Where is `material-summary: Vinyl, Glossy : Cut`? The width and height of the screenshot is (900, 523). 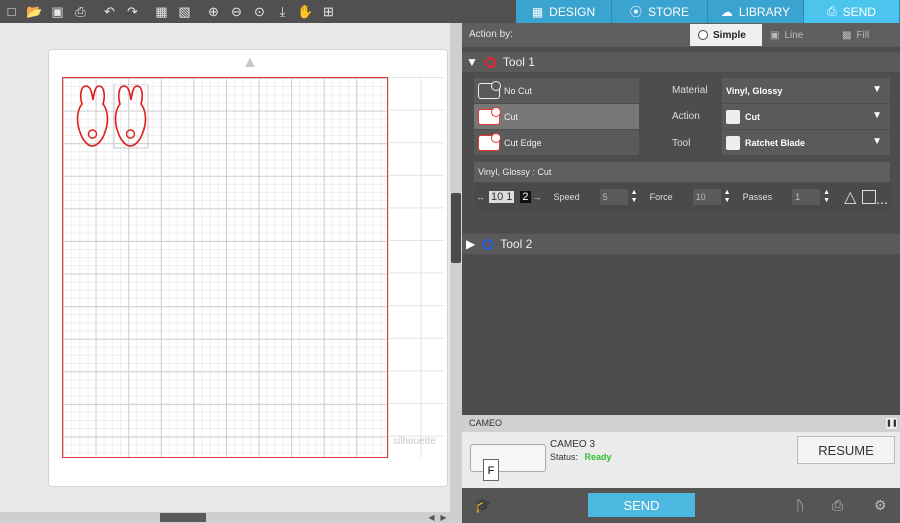 material-summary: Vinyl, Glossy : Cut is located at coordinates (682, 172).